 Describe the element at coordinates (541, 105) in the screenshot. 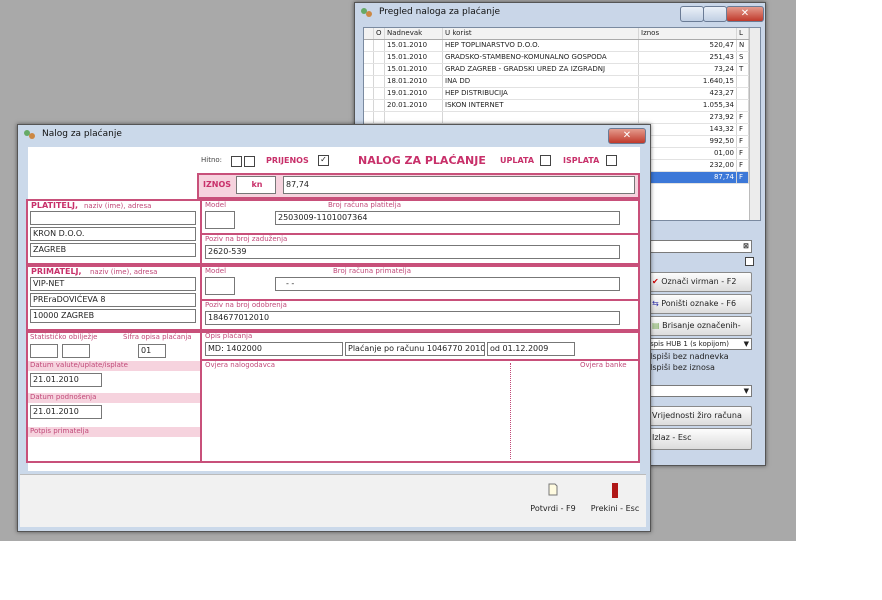

I see `cell-party: ISKON INTERNET` at that location.